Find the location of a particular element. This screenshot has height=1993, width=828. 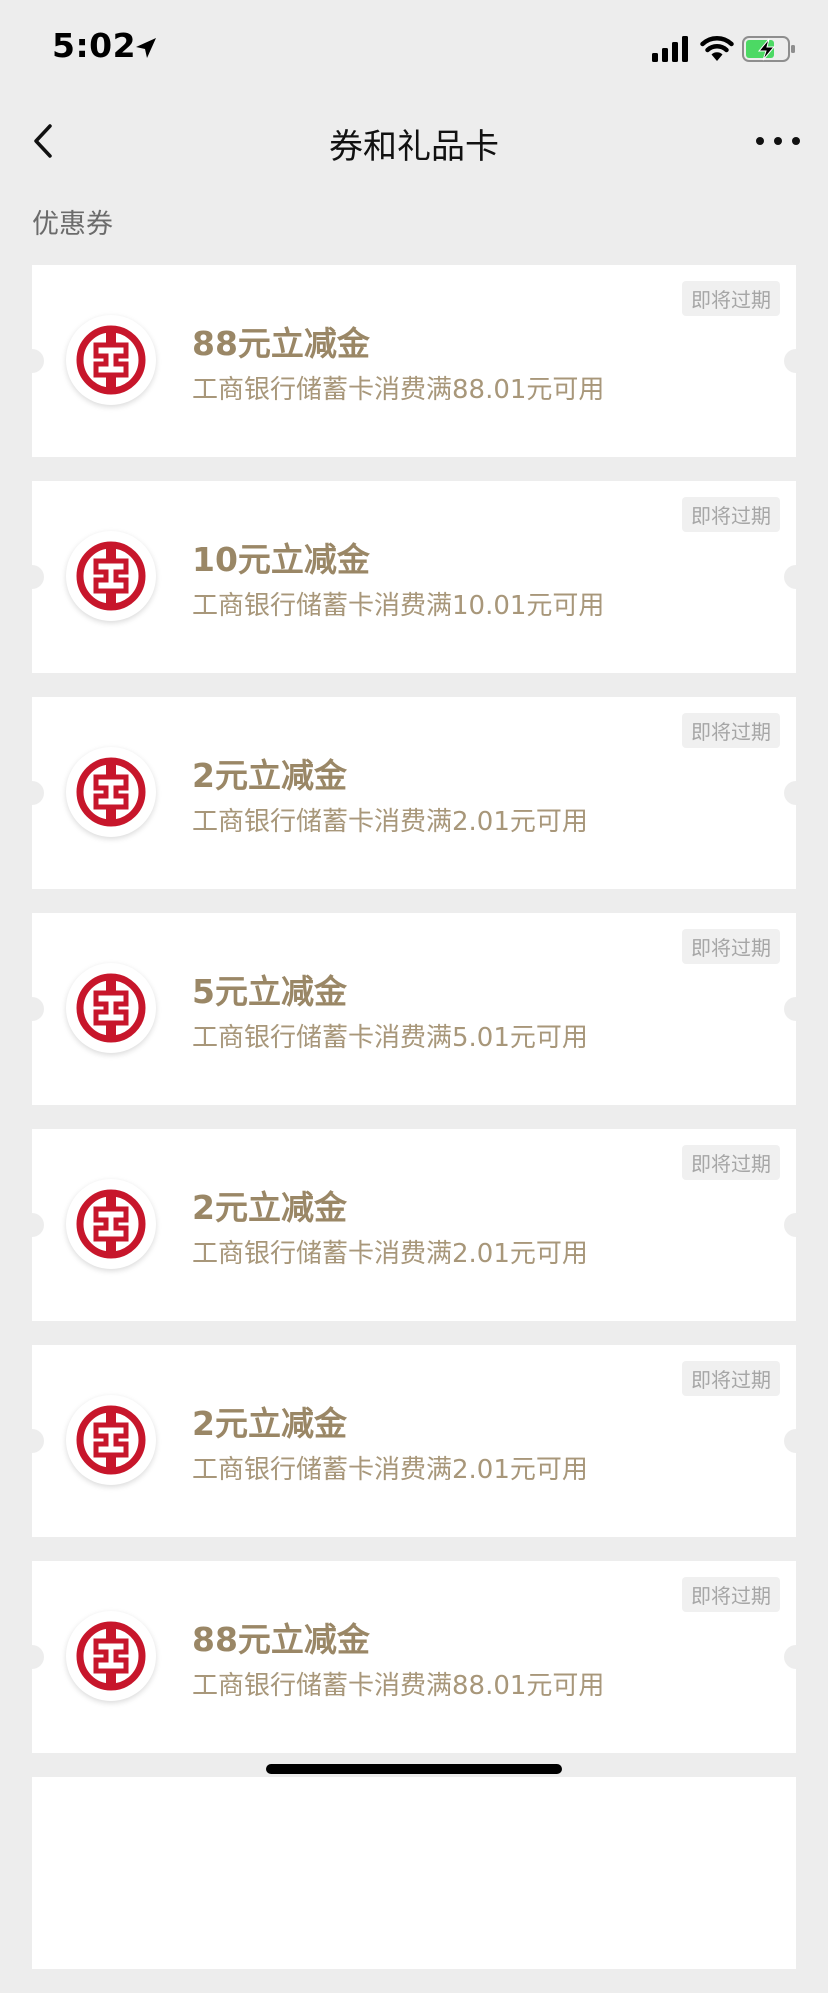

status-bar: 5:02 is located at coordinates (414, 48).